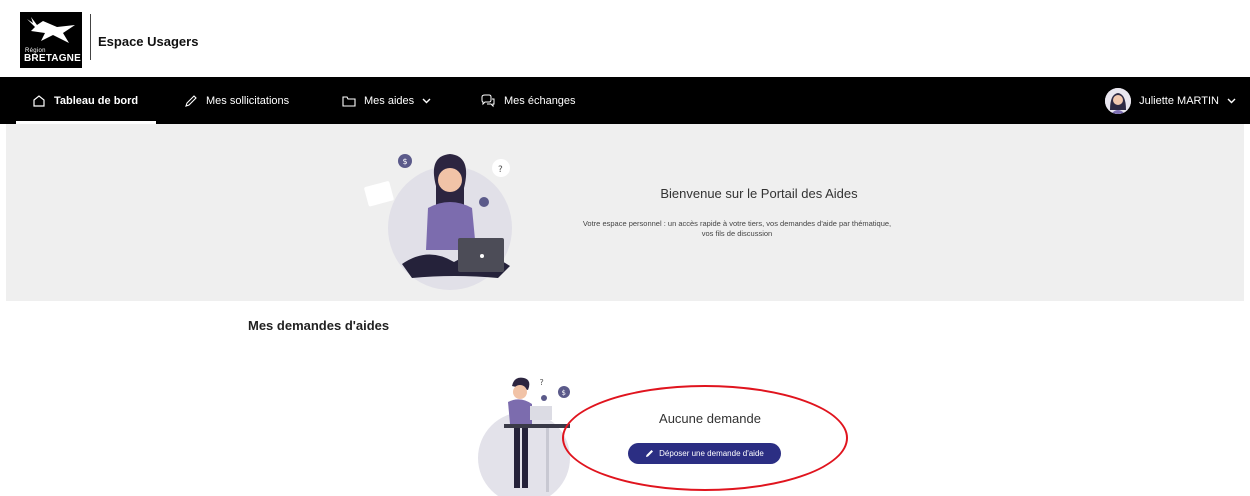  What do you see at coordinates (319, 325) in the screenshot?
I see `section-title: Mes demandes d'aides` at bounding box center [319, 325].